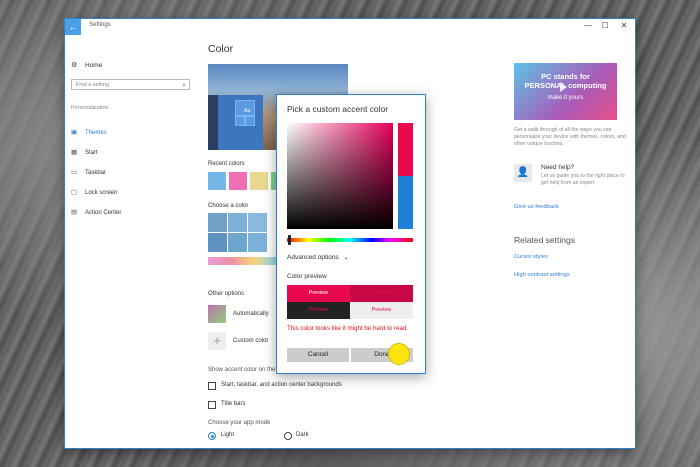 The height and width of the screenshot is (467, 700). I want to click on radio-dark, so click(288, 436).